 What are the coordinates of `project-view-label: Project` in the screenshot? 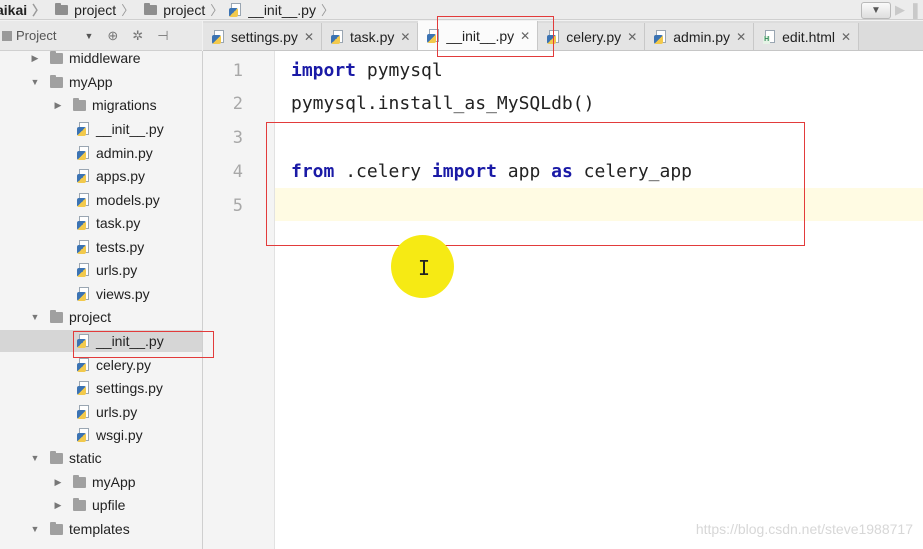 It's located at (36, 35).